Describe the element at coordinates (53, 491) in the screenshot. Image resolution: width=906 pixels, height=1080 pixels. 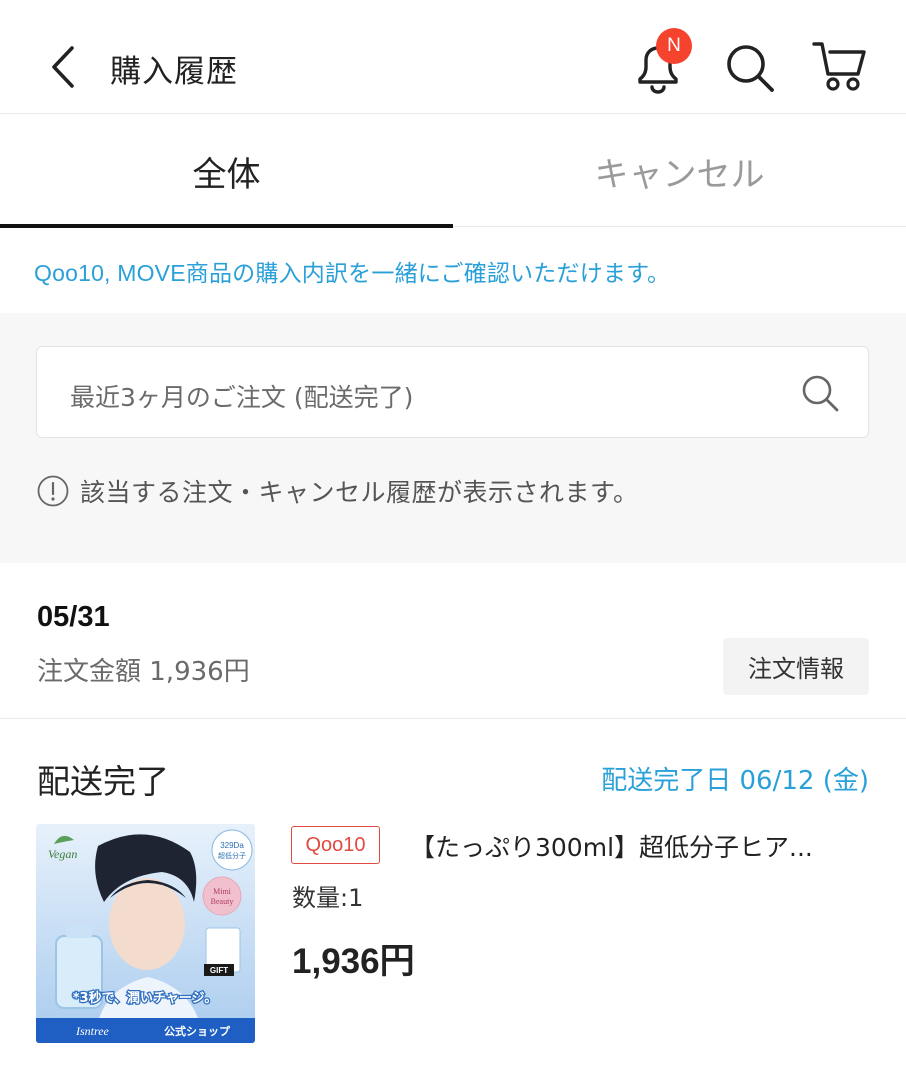
I see `info-exclamation-icon` at that location.